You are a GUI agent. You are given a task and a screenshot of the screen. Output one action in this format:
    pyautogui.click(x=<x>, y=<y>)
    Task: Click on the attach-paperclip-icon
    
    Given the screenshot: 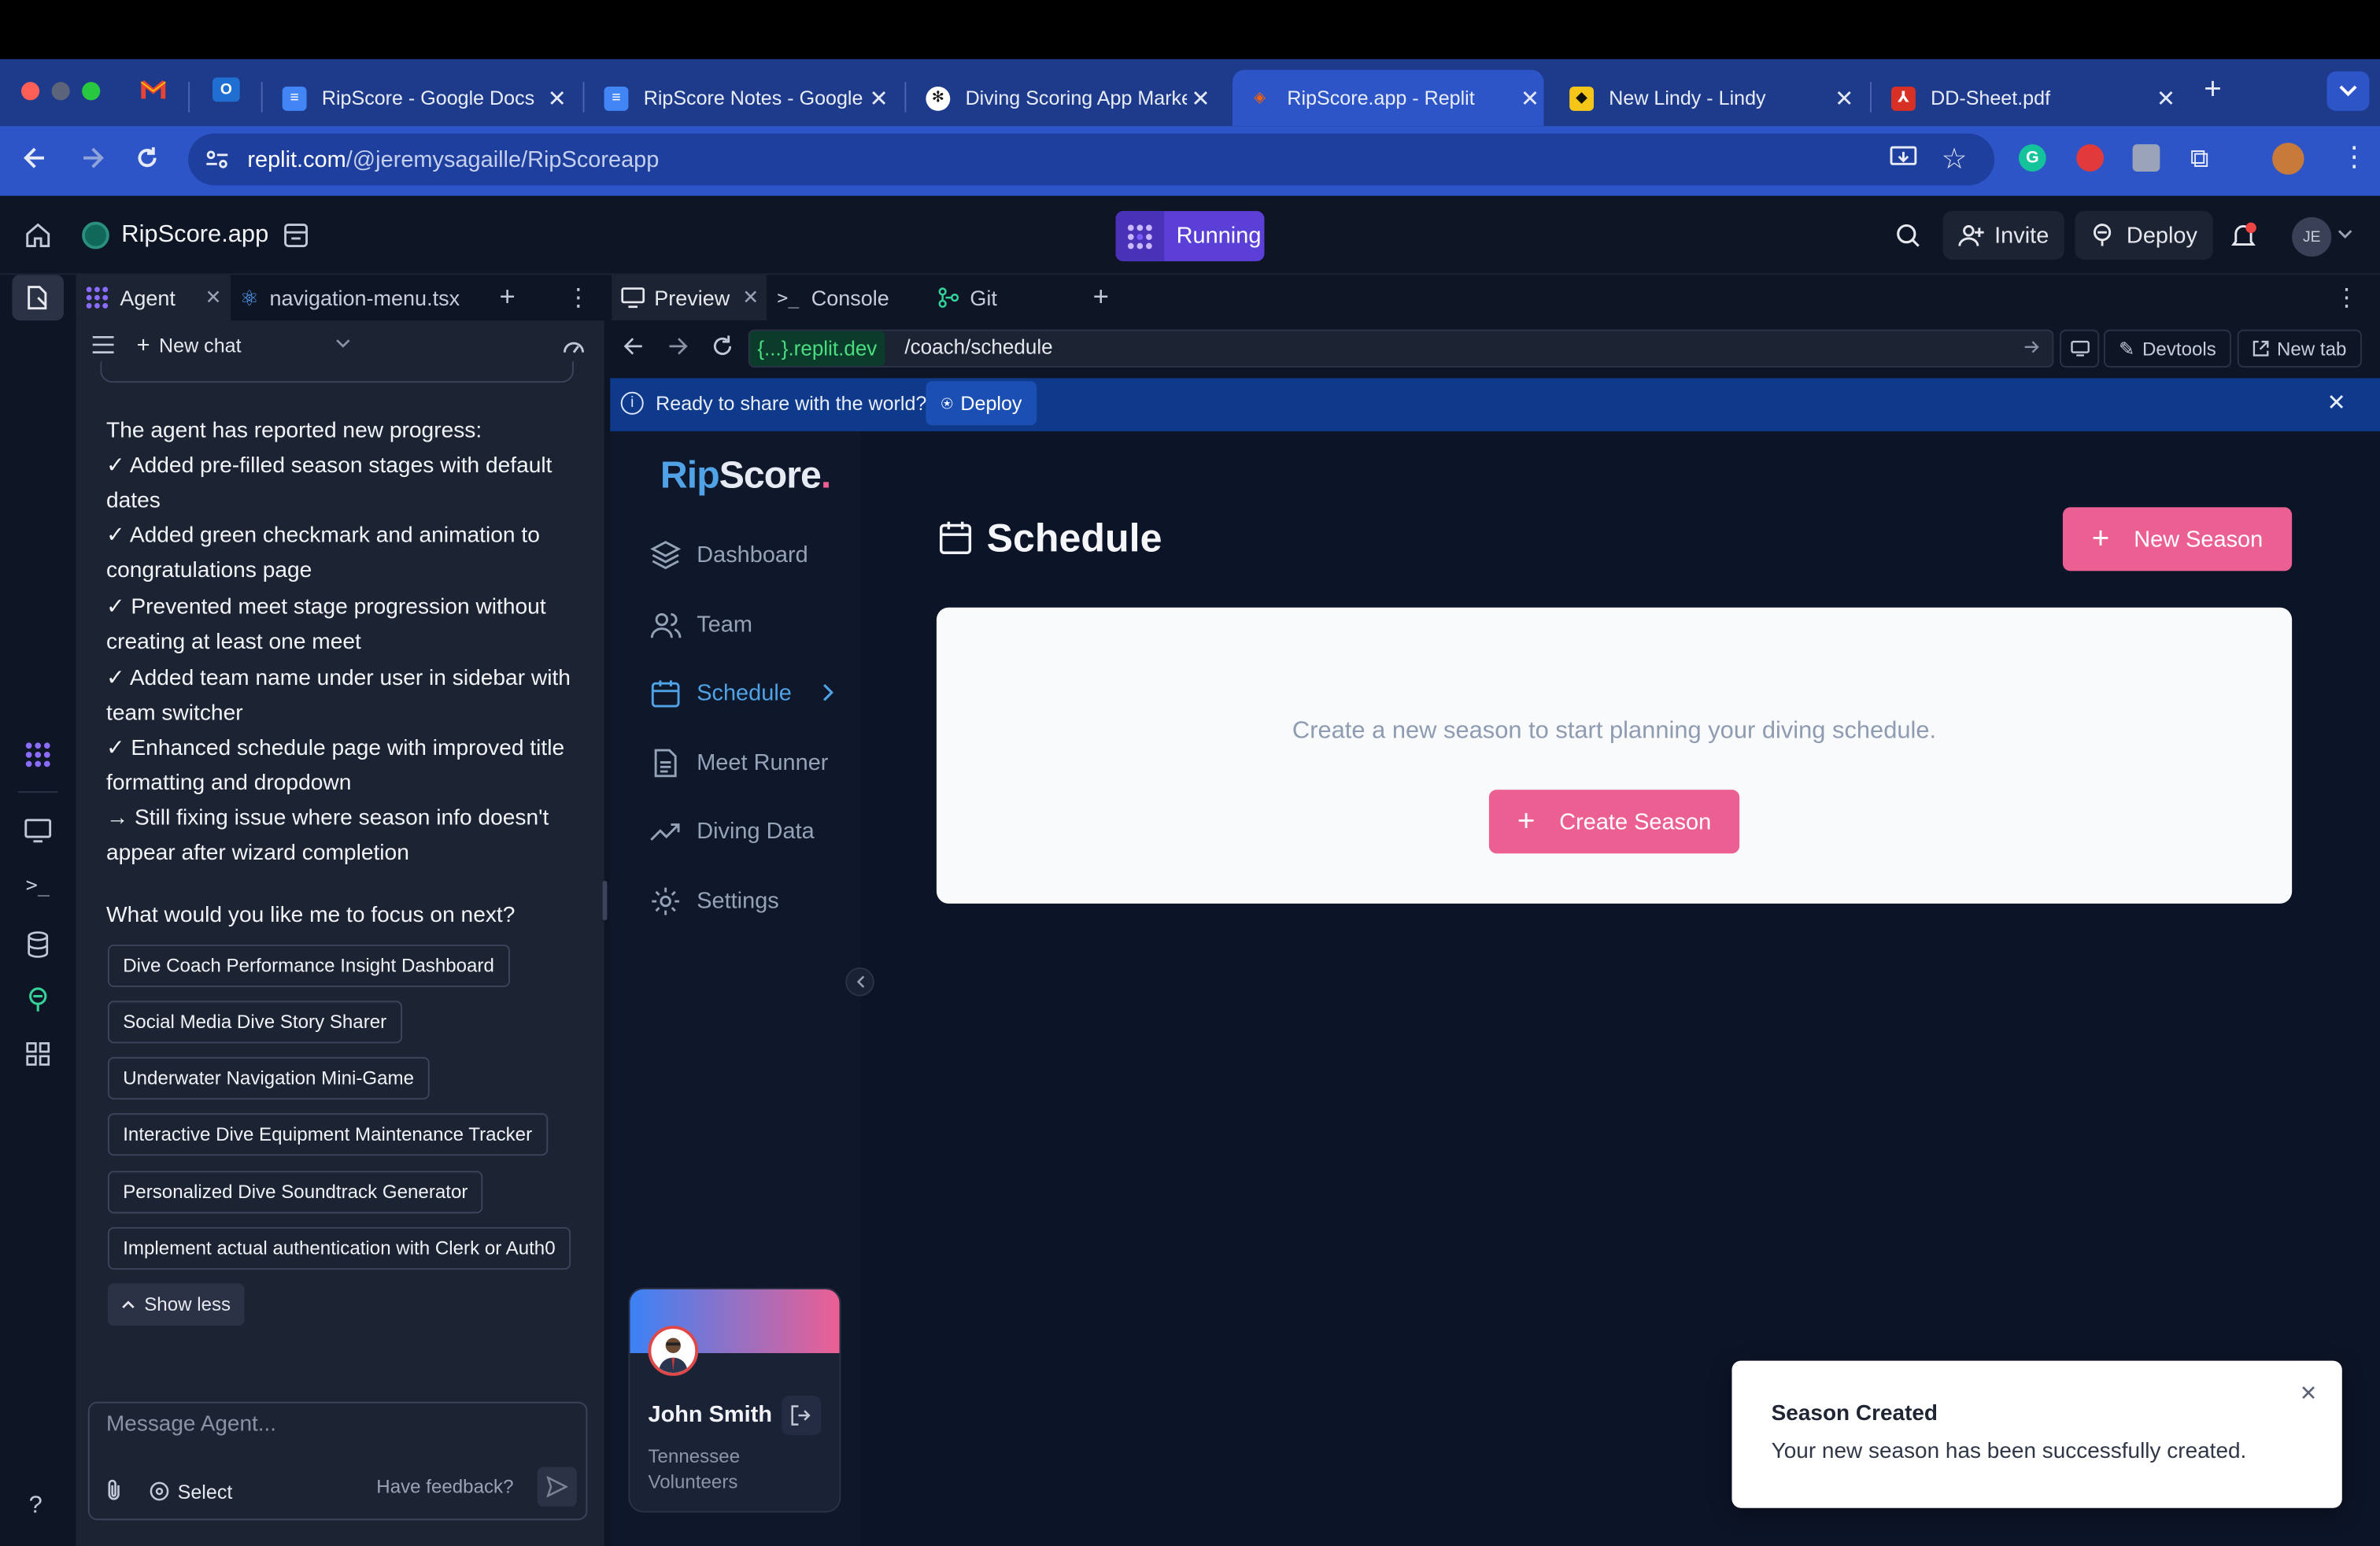 What is the action you would take?
    pyautogui.click(x=113, y=1490)
    